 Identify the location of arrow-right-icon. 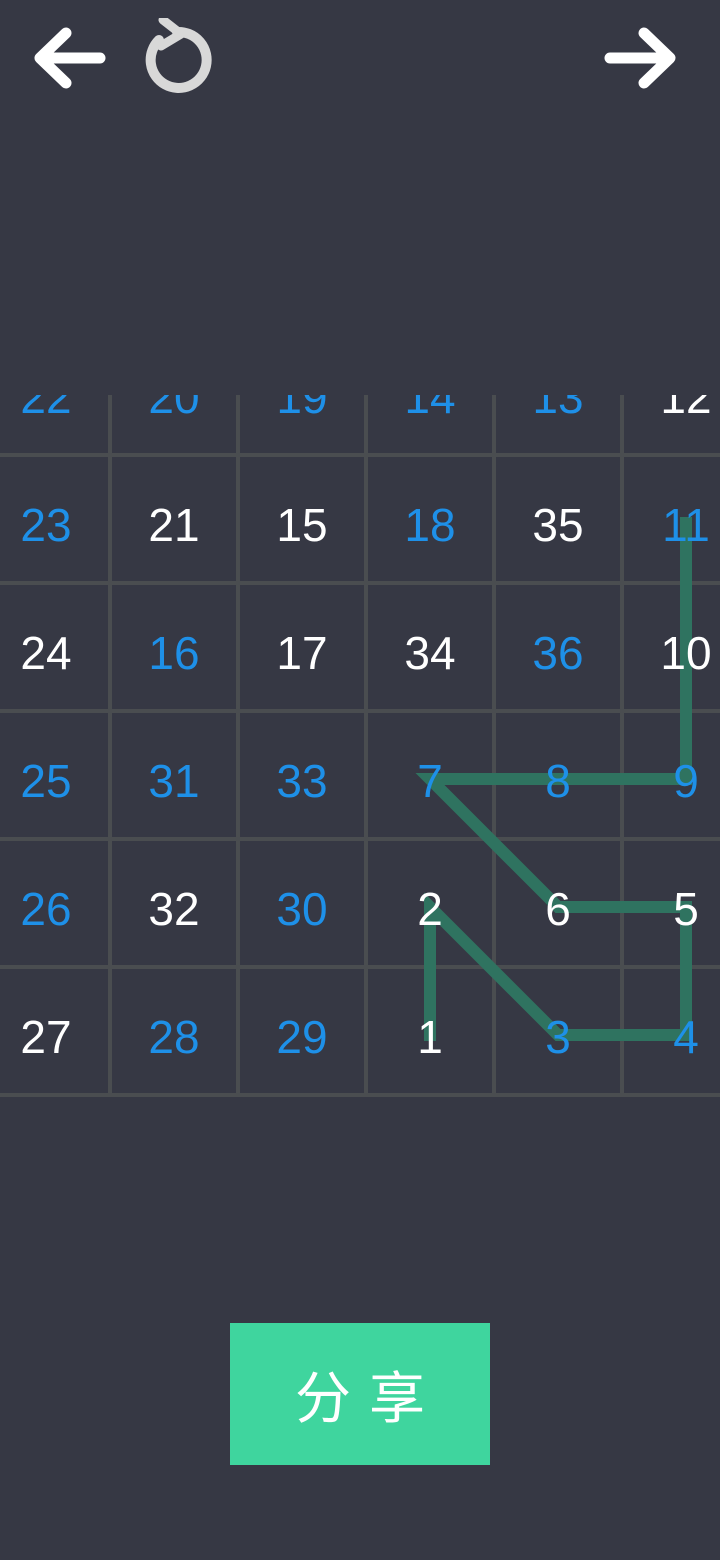
(640, 58).